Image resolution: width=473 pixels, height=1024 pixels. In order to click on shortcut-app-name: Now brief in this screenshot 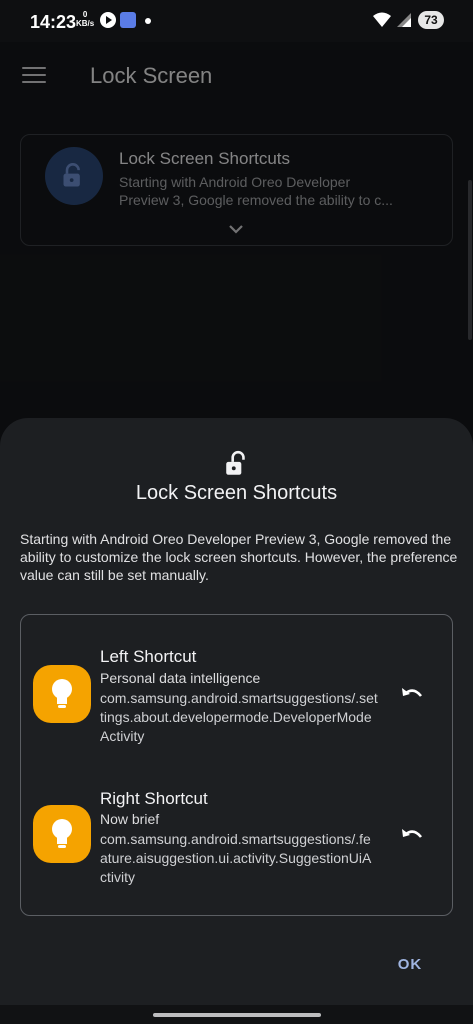, I will do `click(130, 819)`.